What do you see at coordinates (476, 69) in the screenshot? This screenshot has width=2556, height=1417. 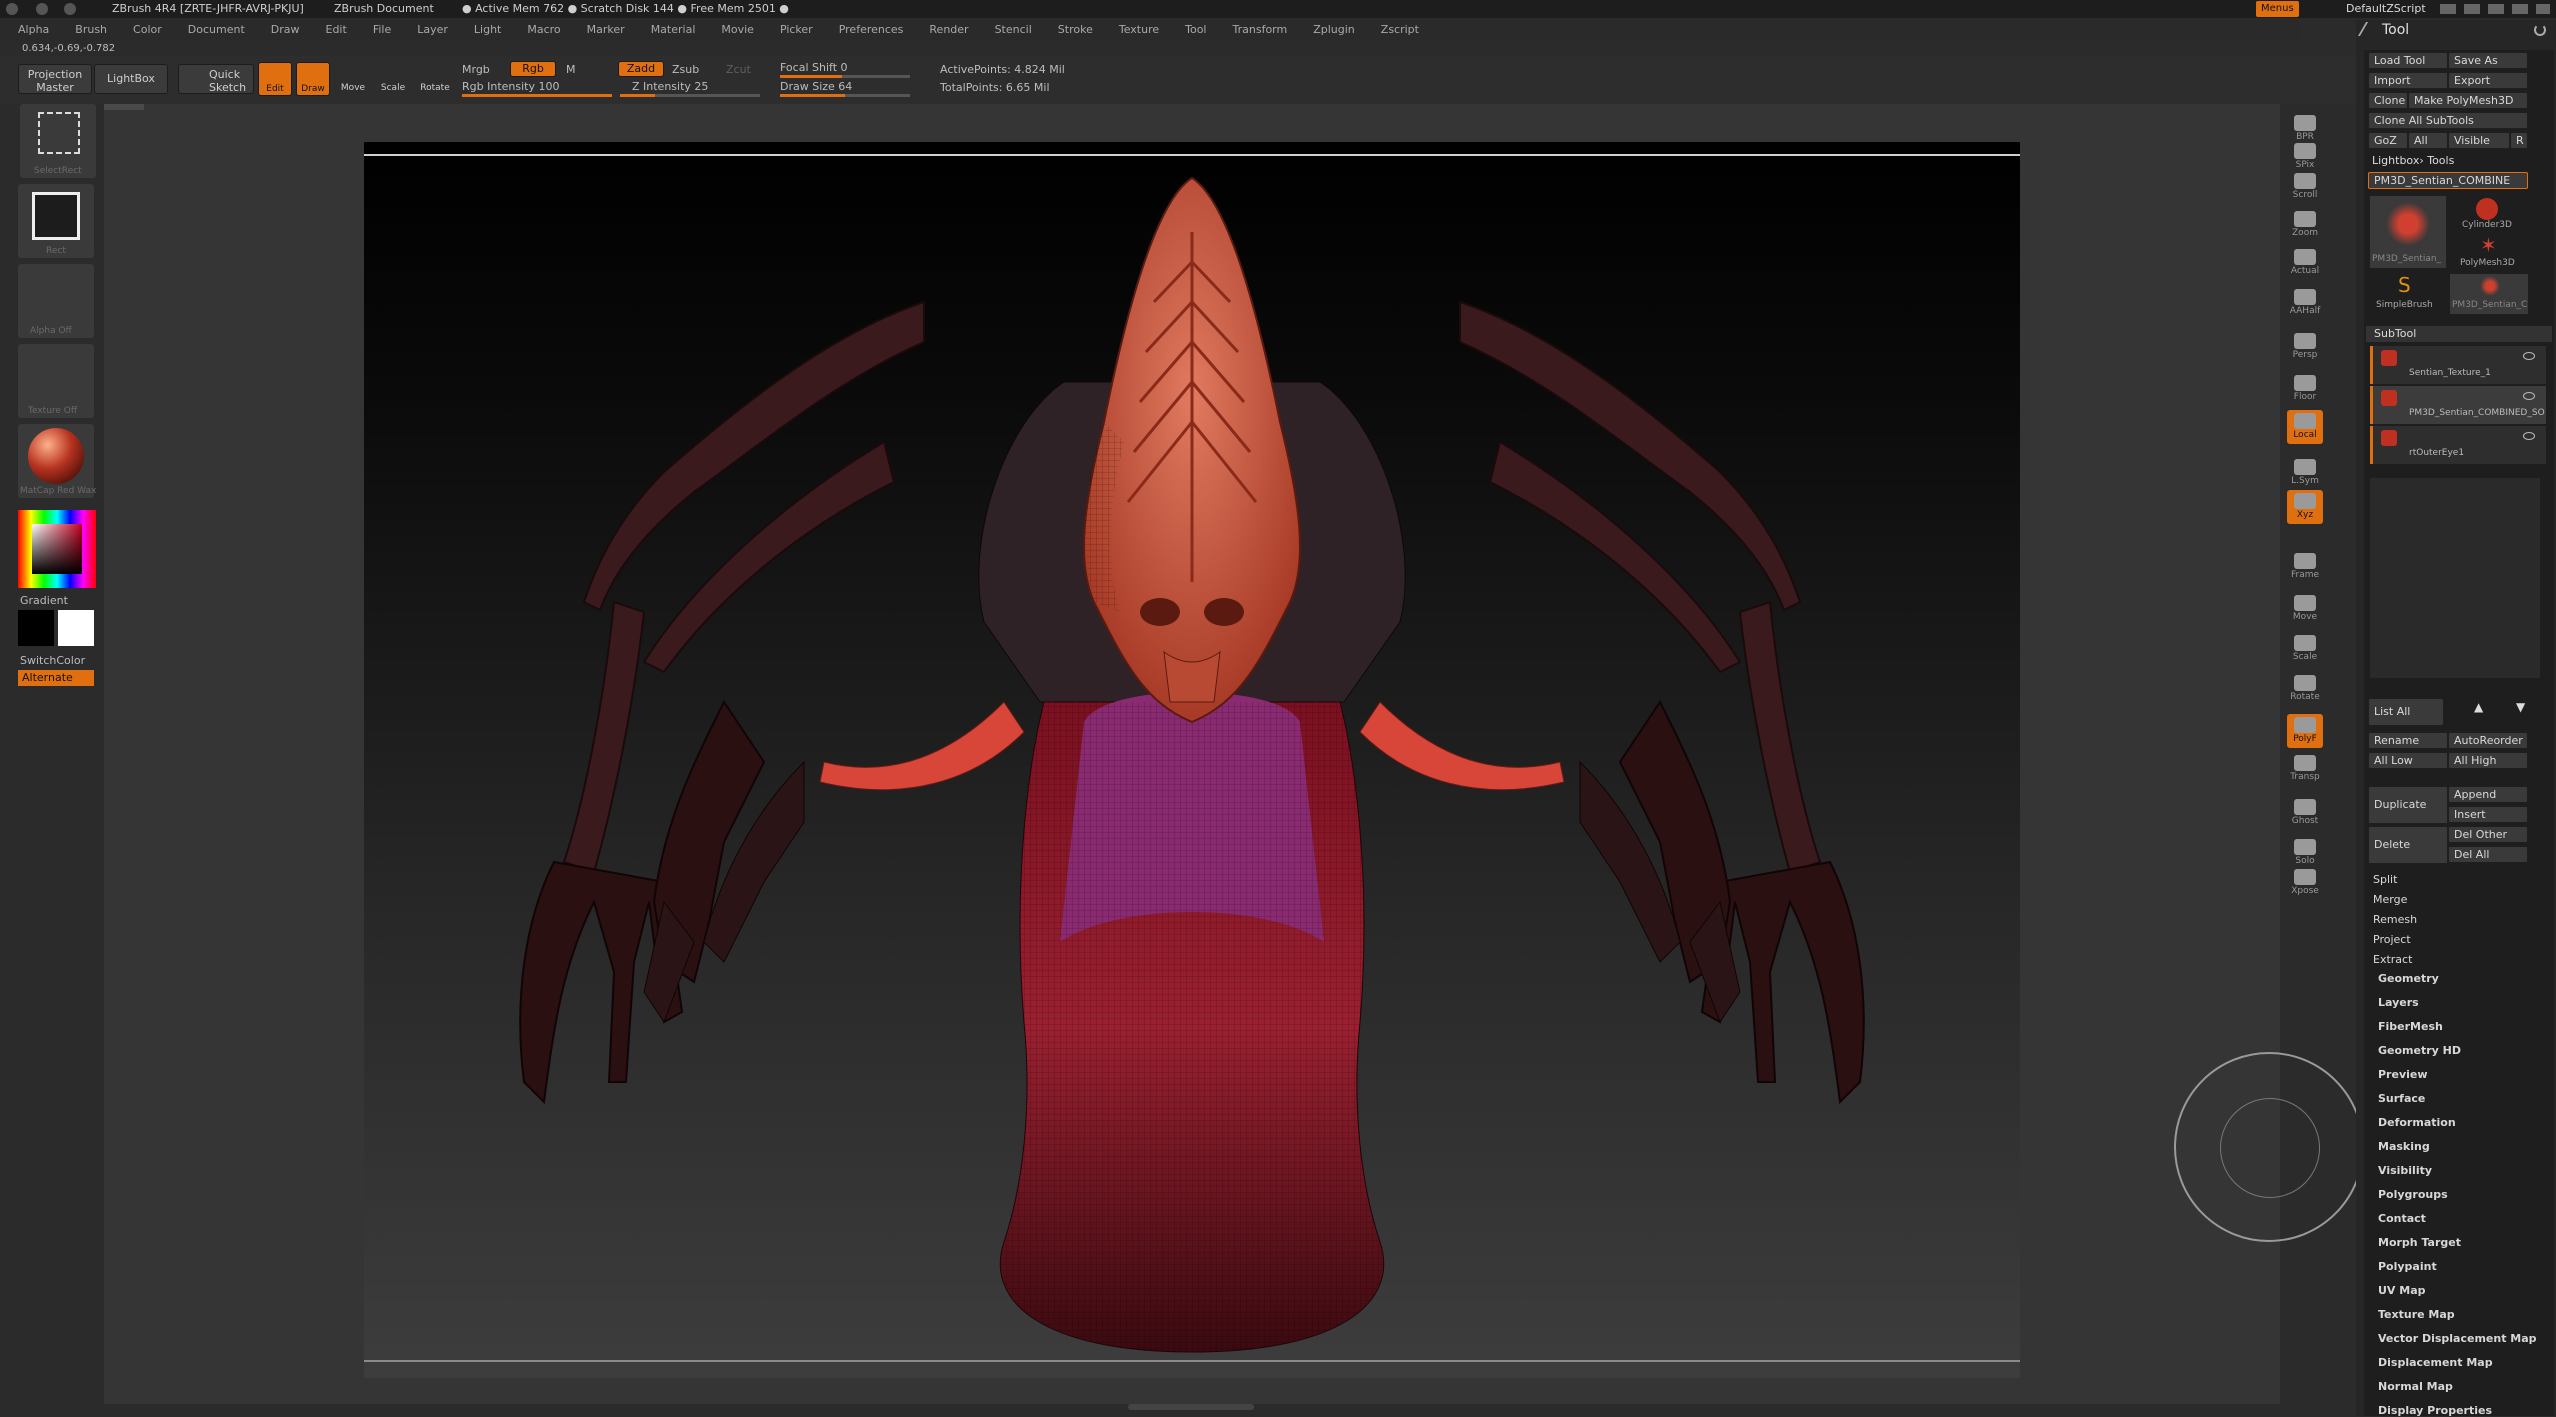 I see `mrgb-button: Mrgb` at bounding box center [476, 69].